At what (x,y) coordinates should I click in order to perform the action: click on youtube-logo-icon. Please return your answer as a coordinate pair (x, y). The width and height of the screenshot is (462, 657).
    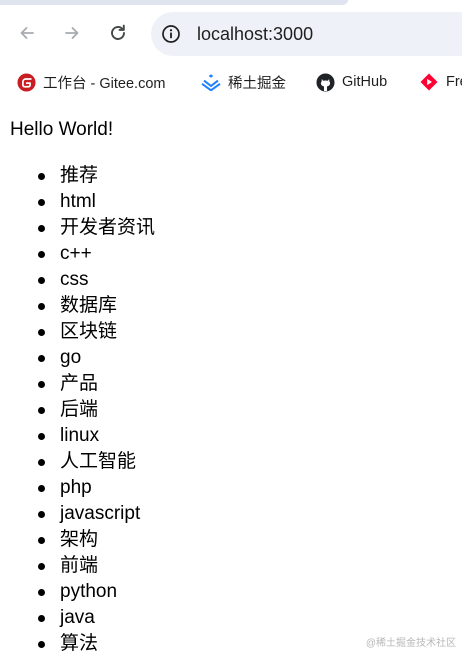
    Looking at the image, I should click on (429, 82).